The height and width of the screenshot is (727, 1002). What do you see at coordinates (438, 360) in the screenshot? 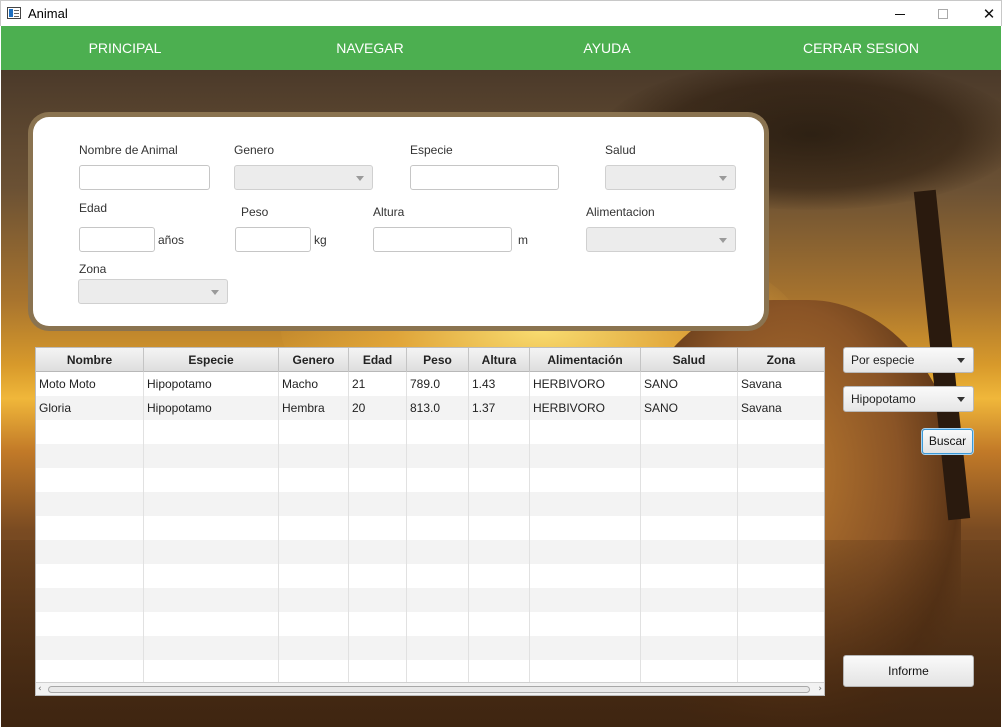
I see `column-header-peso: Peso` at bounding box center [438, 360].